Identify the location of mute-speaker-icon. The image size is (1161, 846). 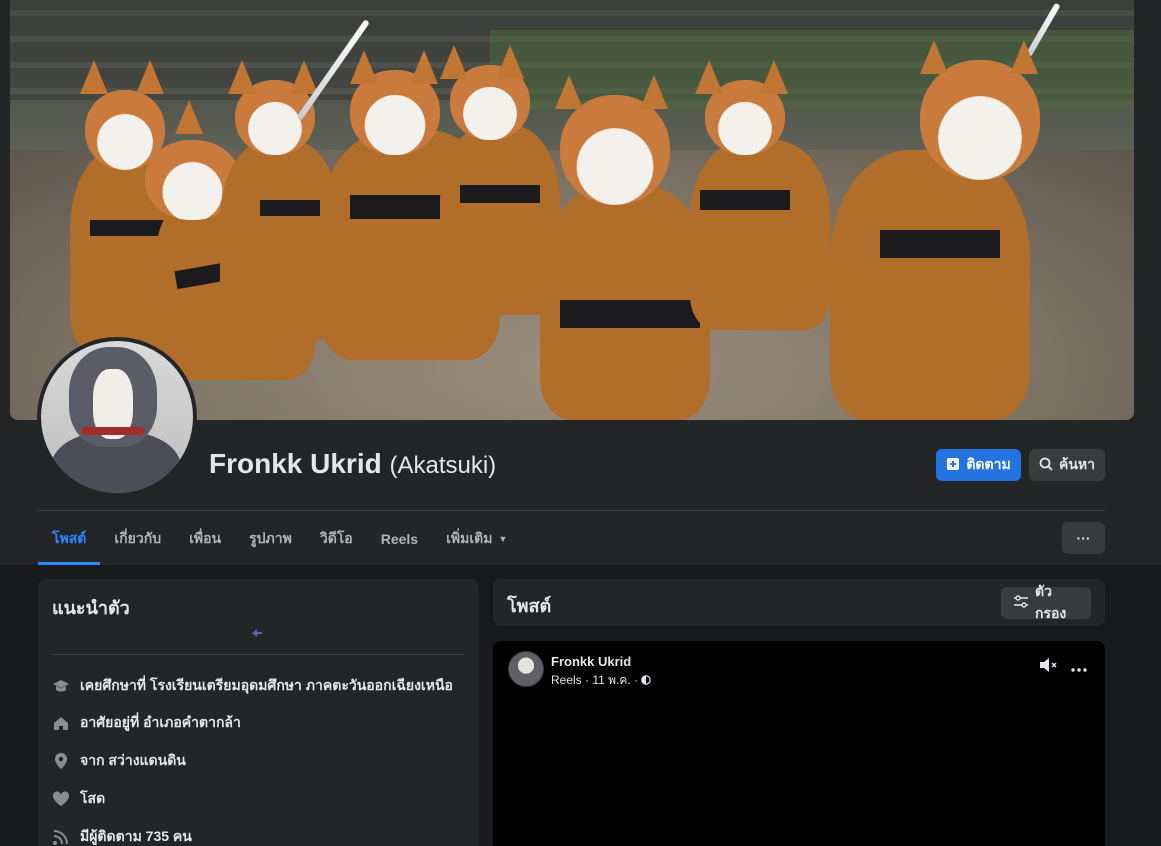
(1048, 666).